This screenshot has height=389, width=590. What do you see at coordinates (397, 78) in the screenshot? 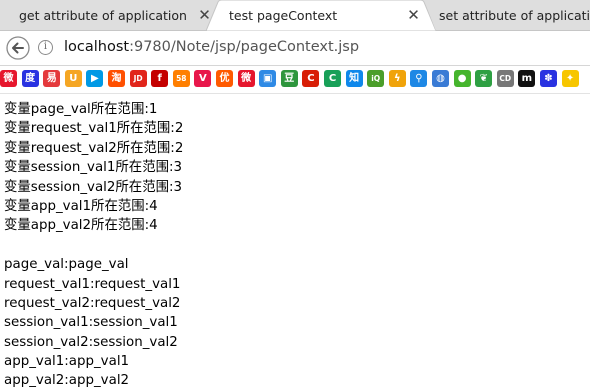
I see `lightning-icon: ϟ` at bounding box center [397, 78].